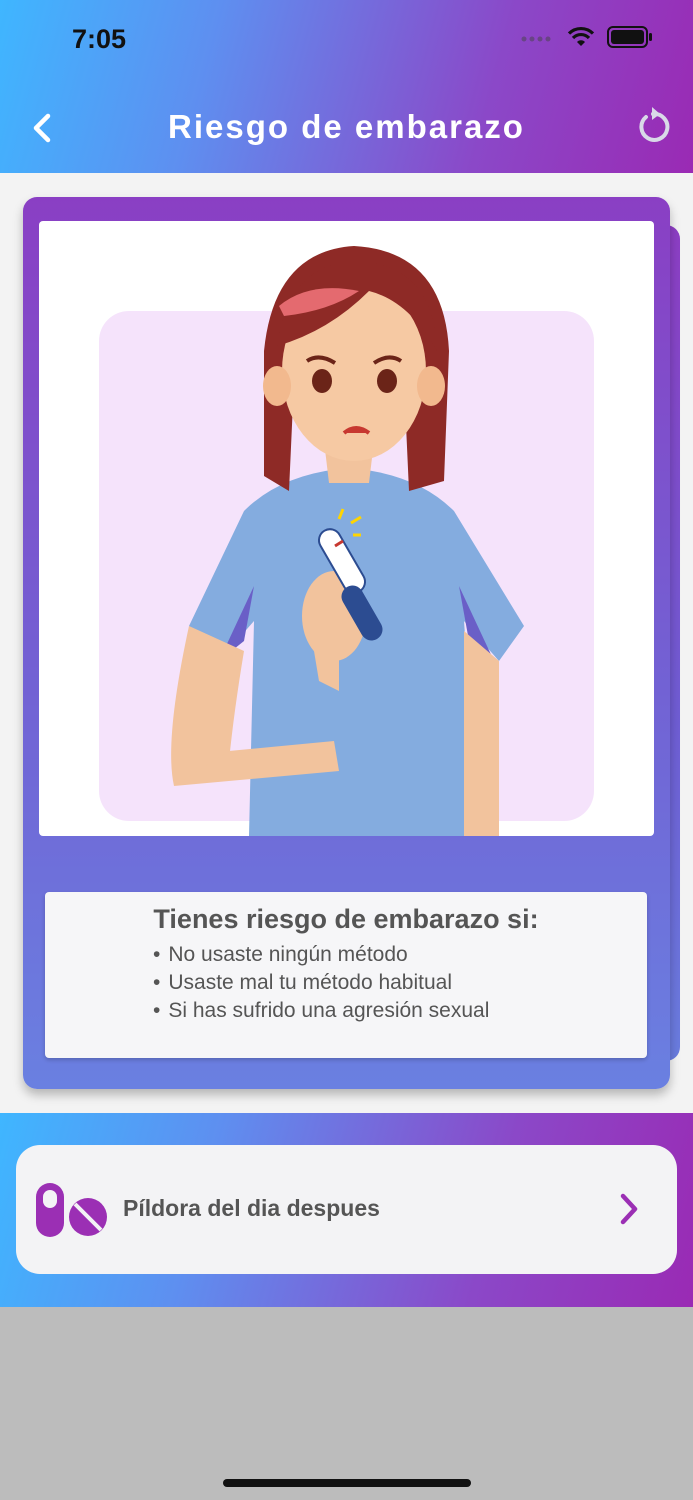  I want to click on app-header: 7:05 Riesgo de embarazo, so click(346, 86).